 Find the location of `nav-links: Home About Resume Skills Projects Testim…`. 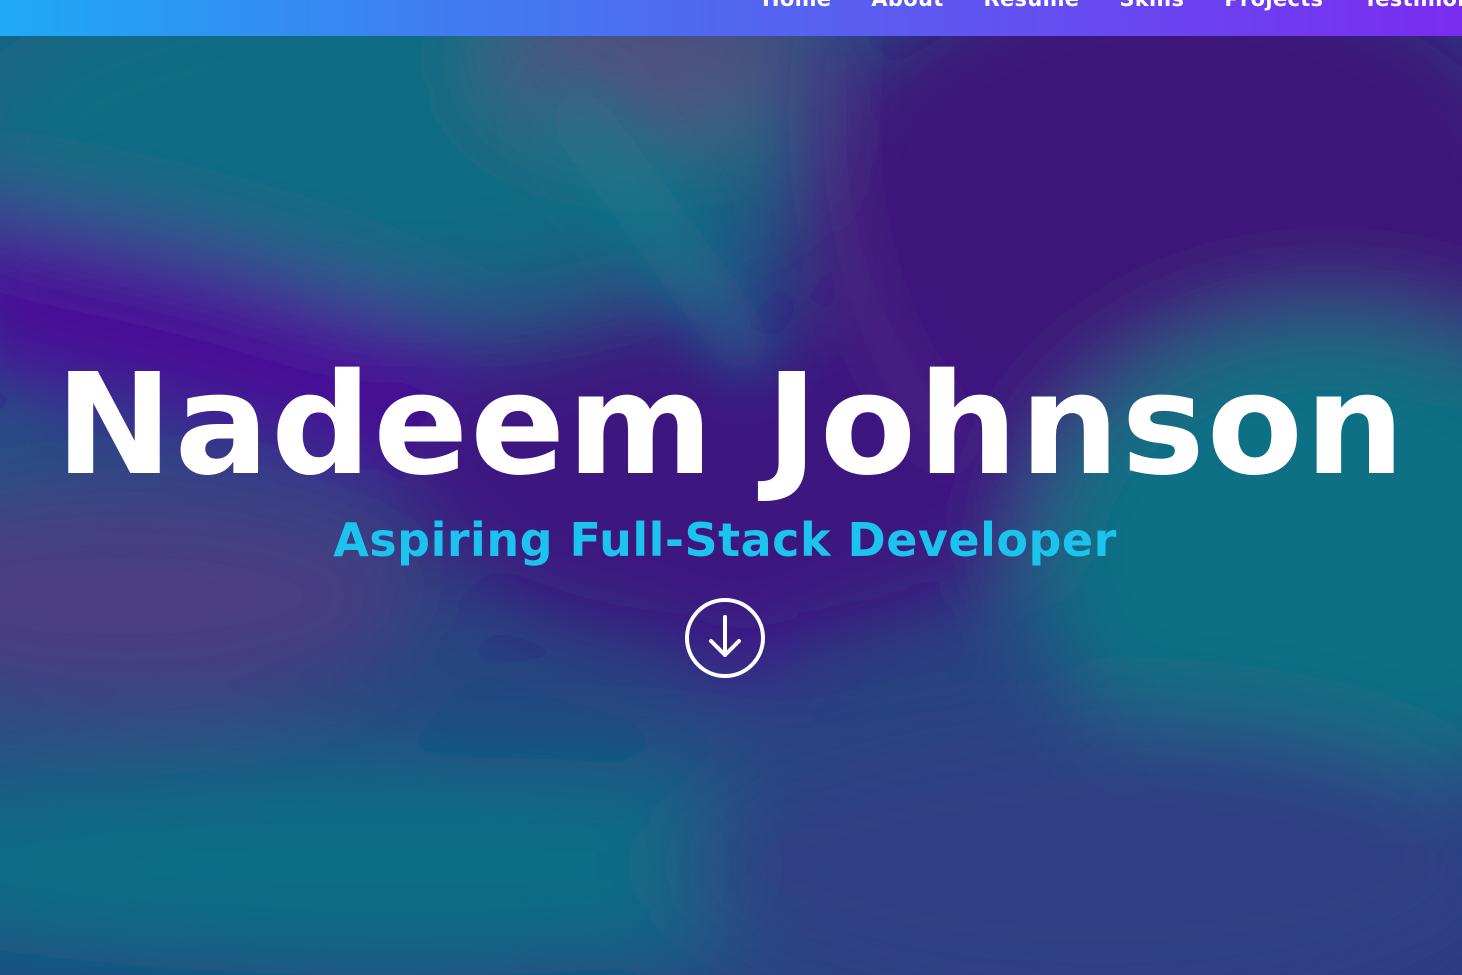

nav-links: Home About Resume Skills Projects Testim… is located at coordinates (1112, 5).